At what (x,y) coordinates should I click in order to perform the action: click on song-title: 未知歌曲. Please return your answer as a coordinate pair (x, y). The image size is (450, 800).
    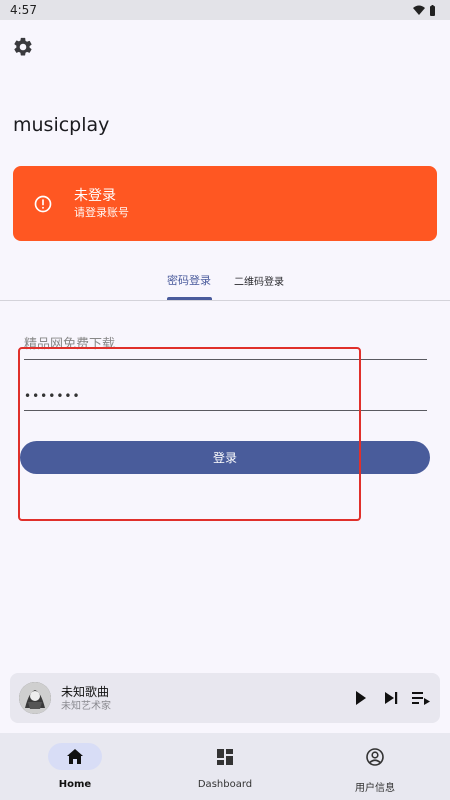
    Looking at the image, I should click on (85, 691).